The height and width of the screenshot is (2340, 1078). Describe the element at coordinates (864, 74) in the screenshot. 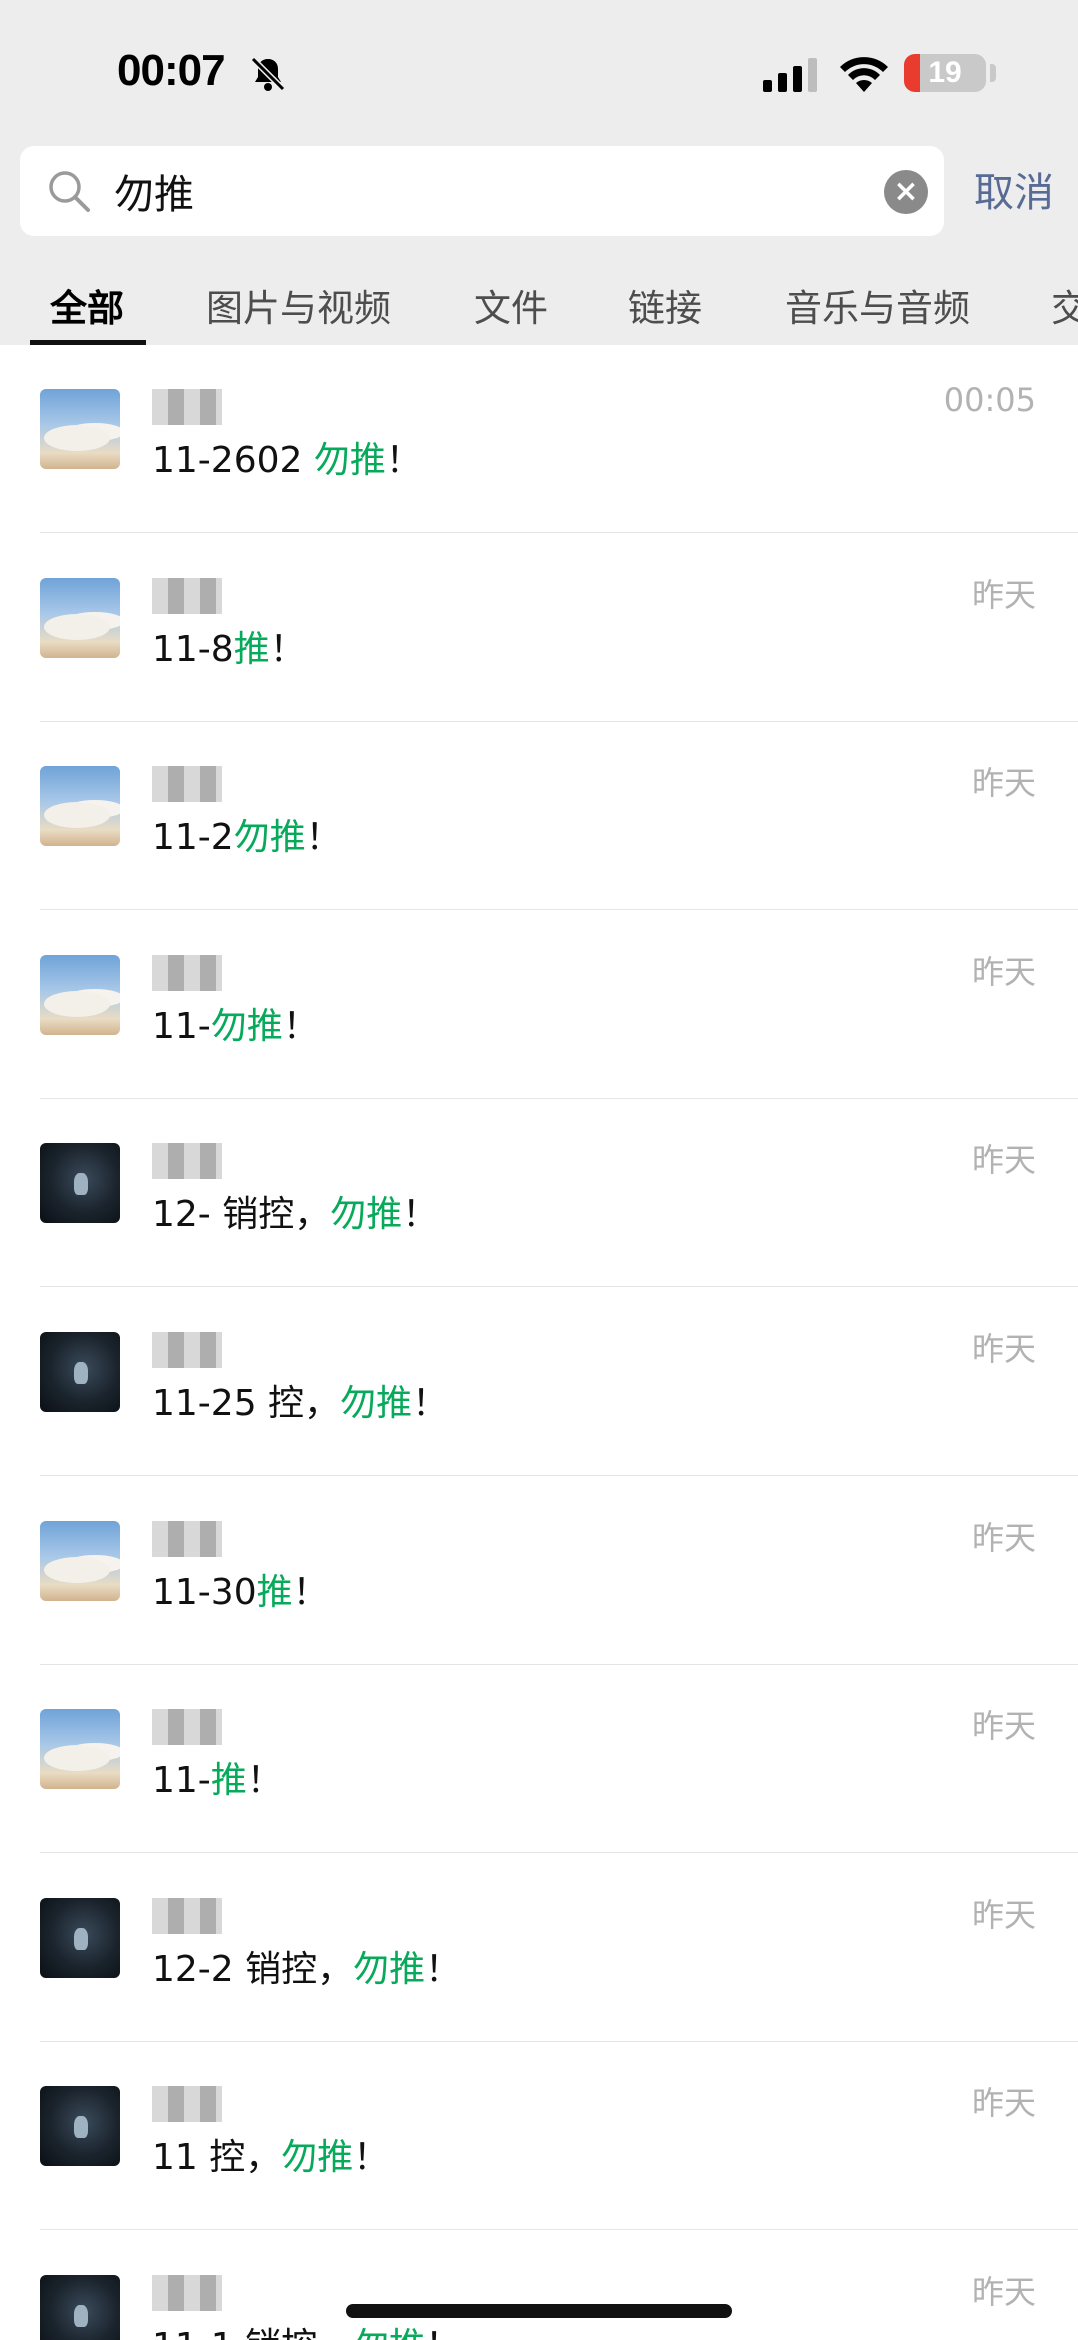

I see `wifi-icon` at that location.